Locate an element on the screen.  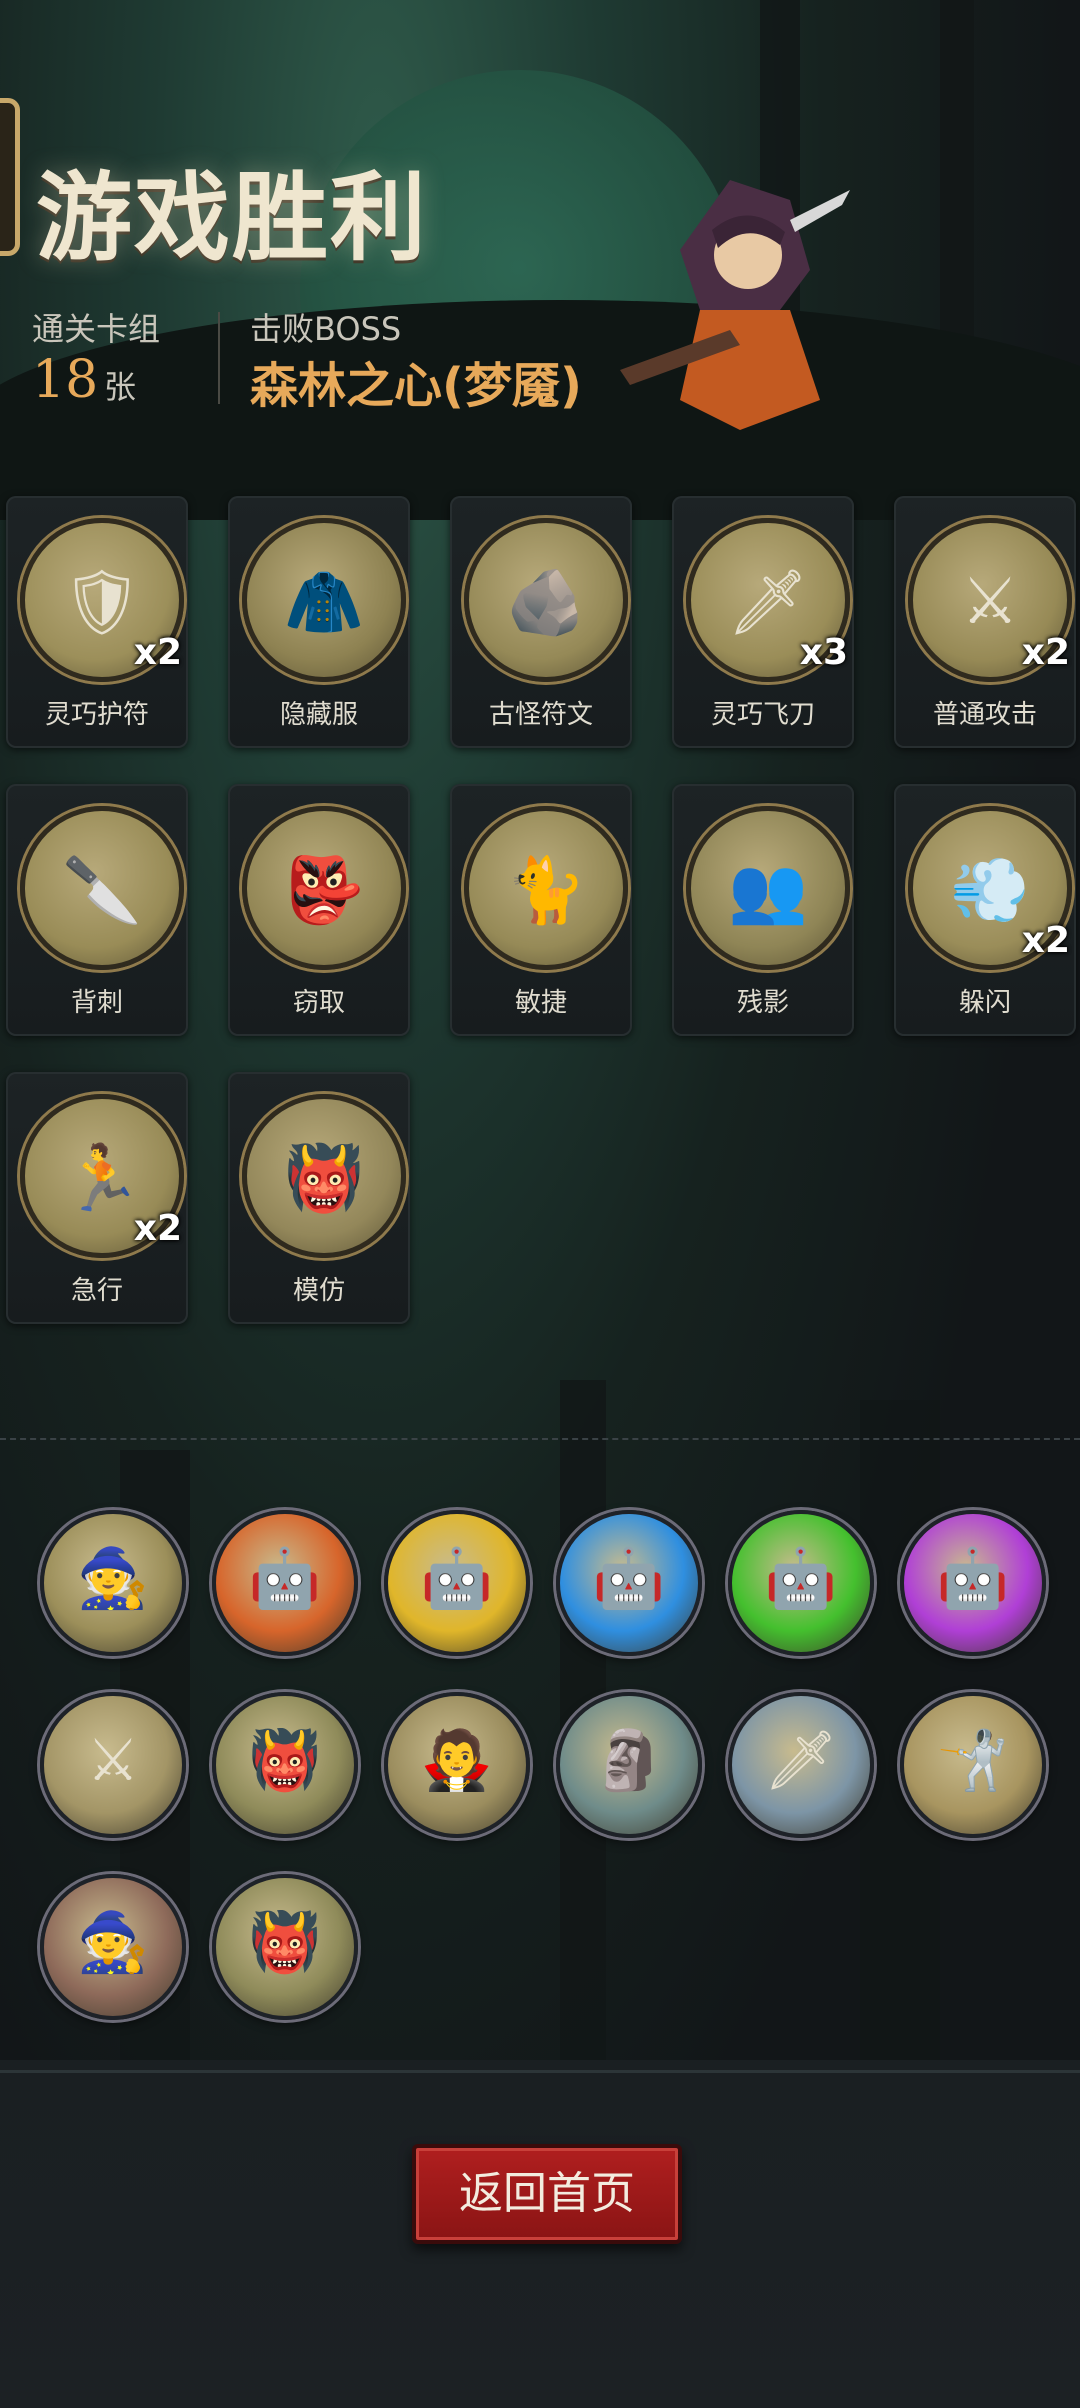
page-title: 游戏胜利 is located at coordinates (232, 218).